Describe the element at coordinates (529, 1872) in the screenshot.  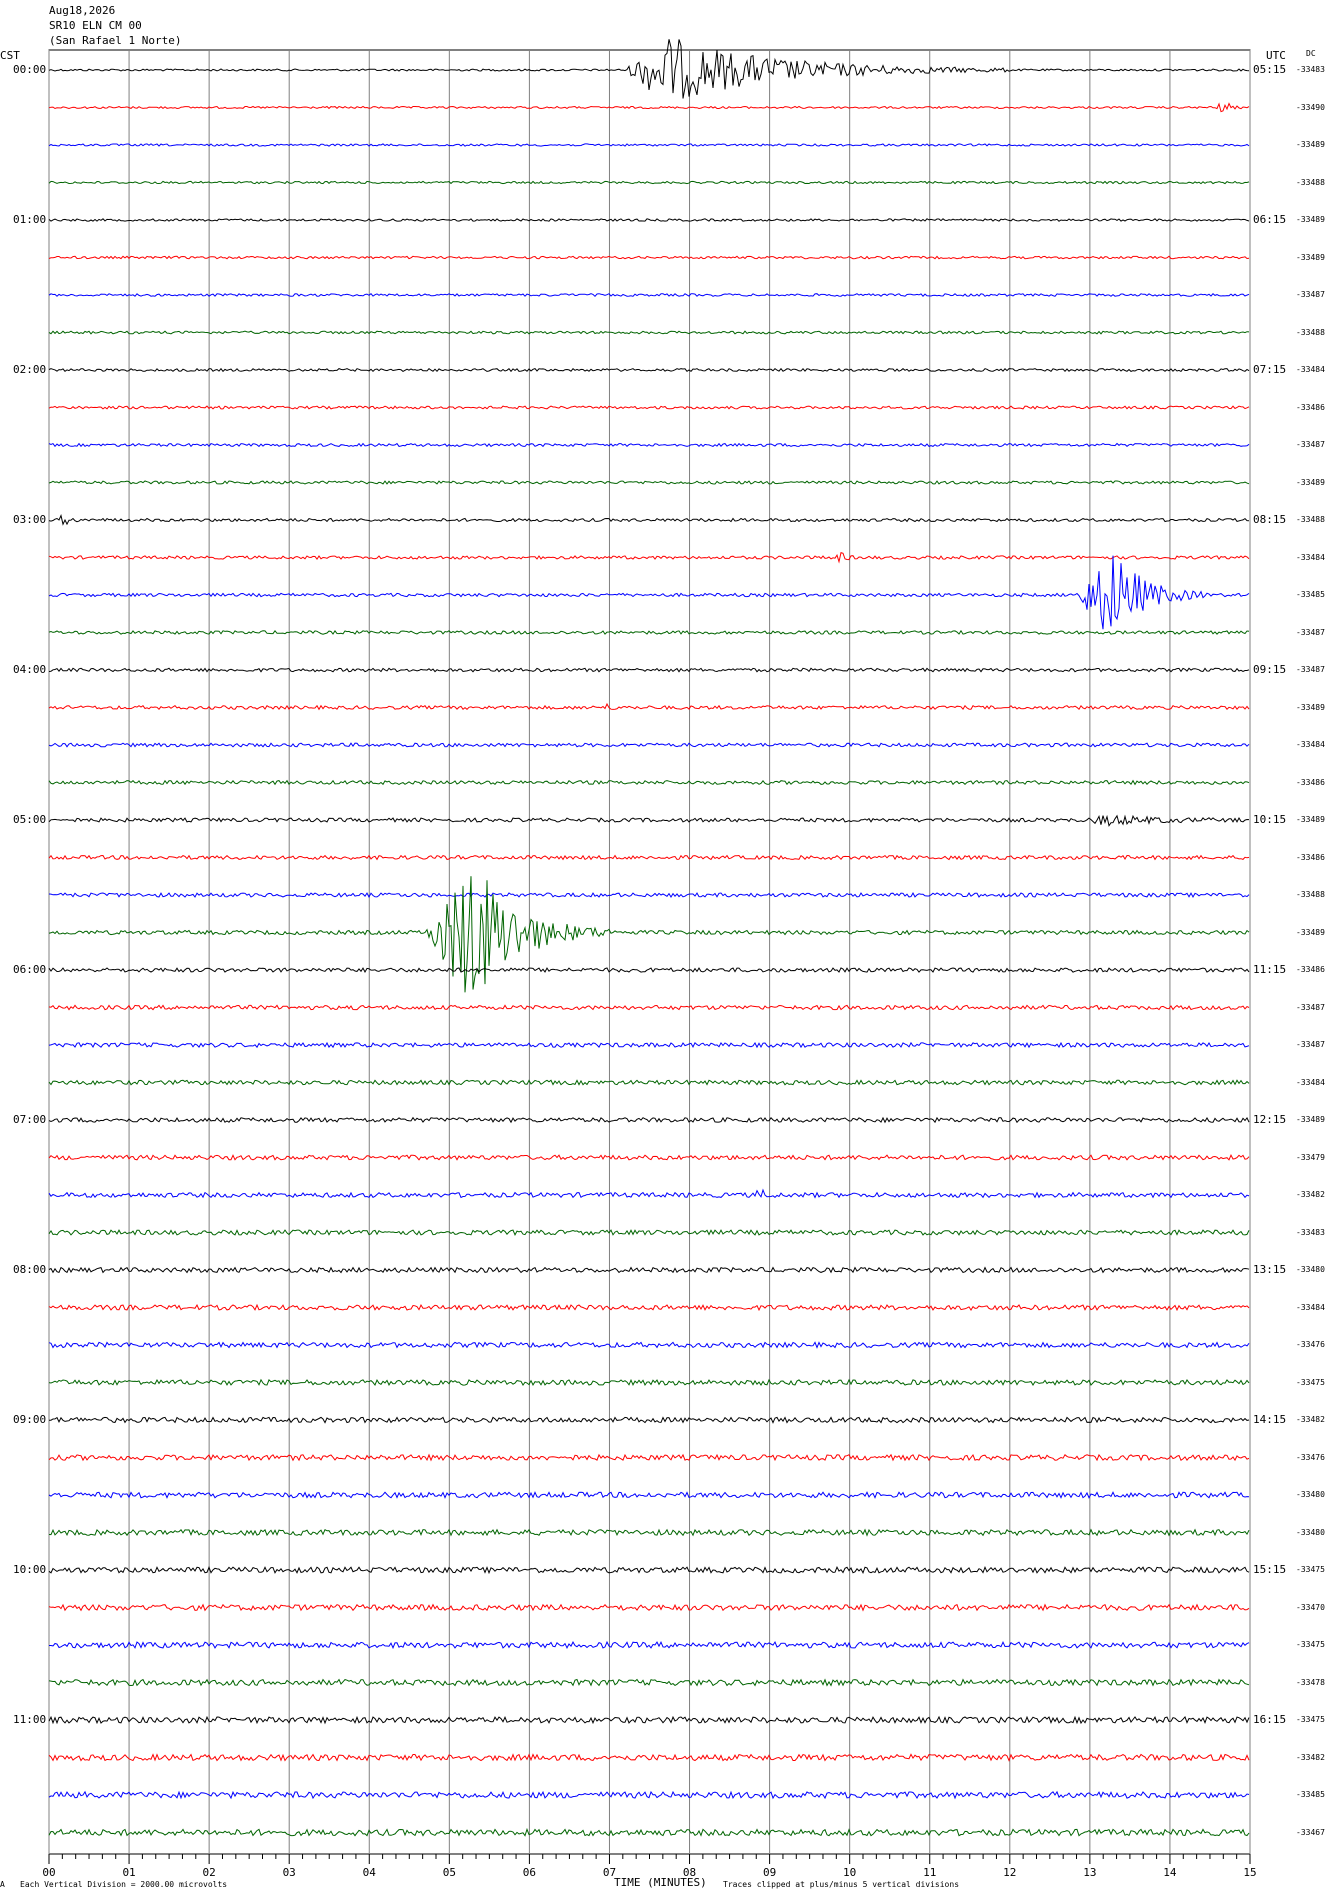
I see `x-tick-label: 06` at that location.